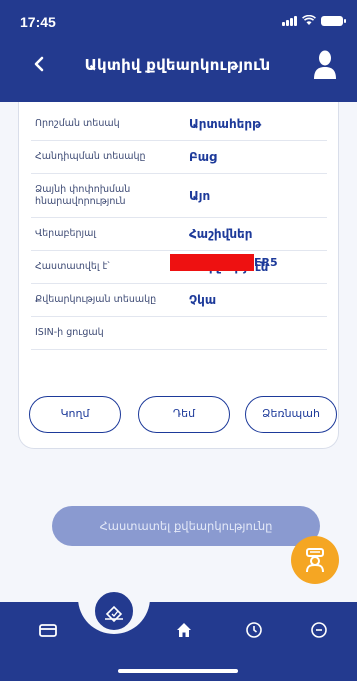 The width and height of the screenshot is (357, 681). What do you see at coordinates (96, 299) in the screenshot?
I see `detail-label: Քվեարկության տեսակը` at bounding box center [96, 299].